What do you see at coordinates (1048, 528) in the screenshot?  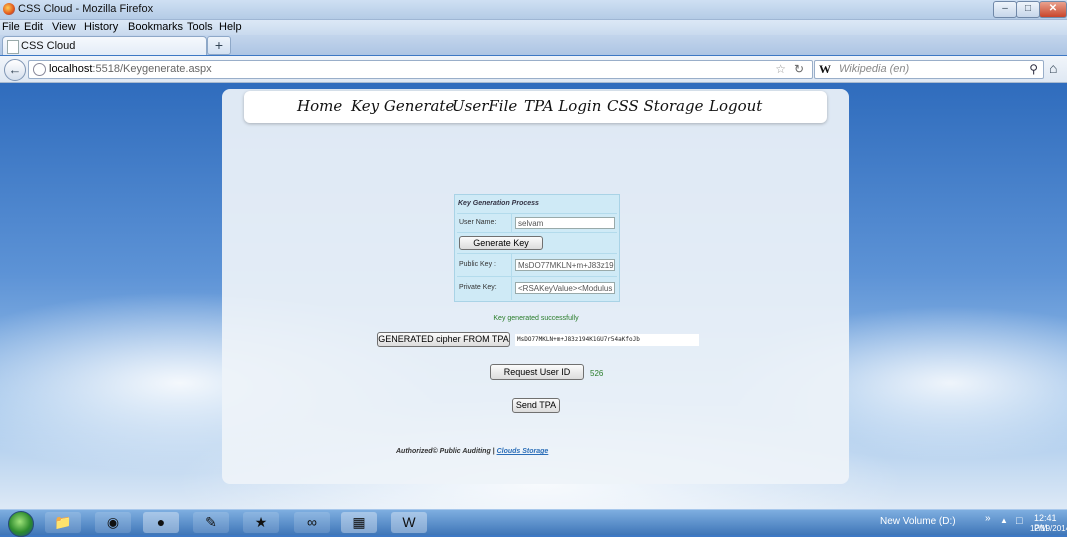 I see `clock-date: 12/19/2014` at bounding box center [1048, 528].